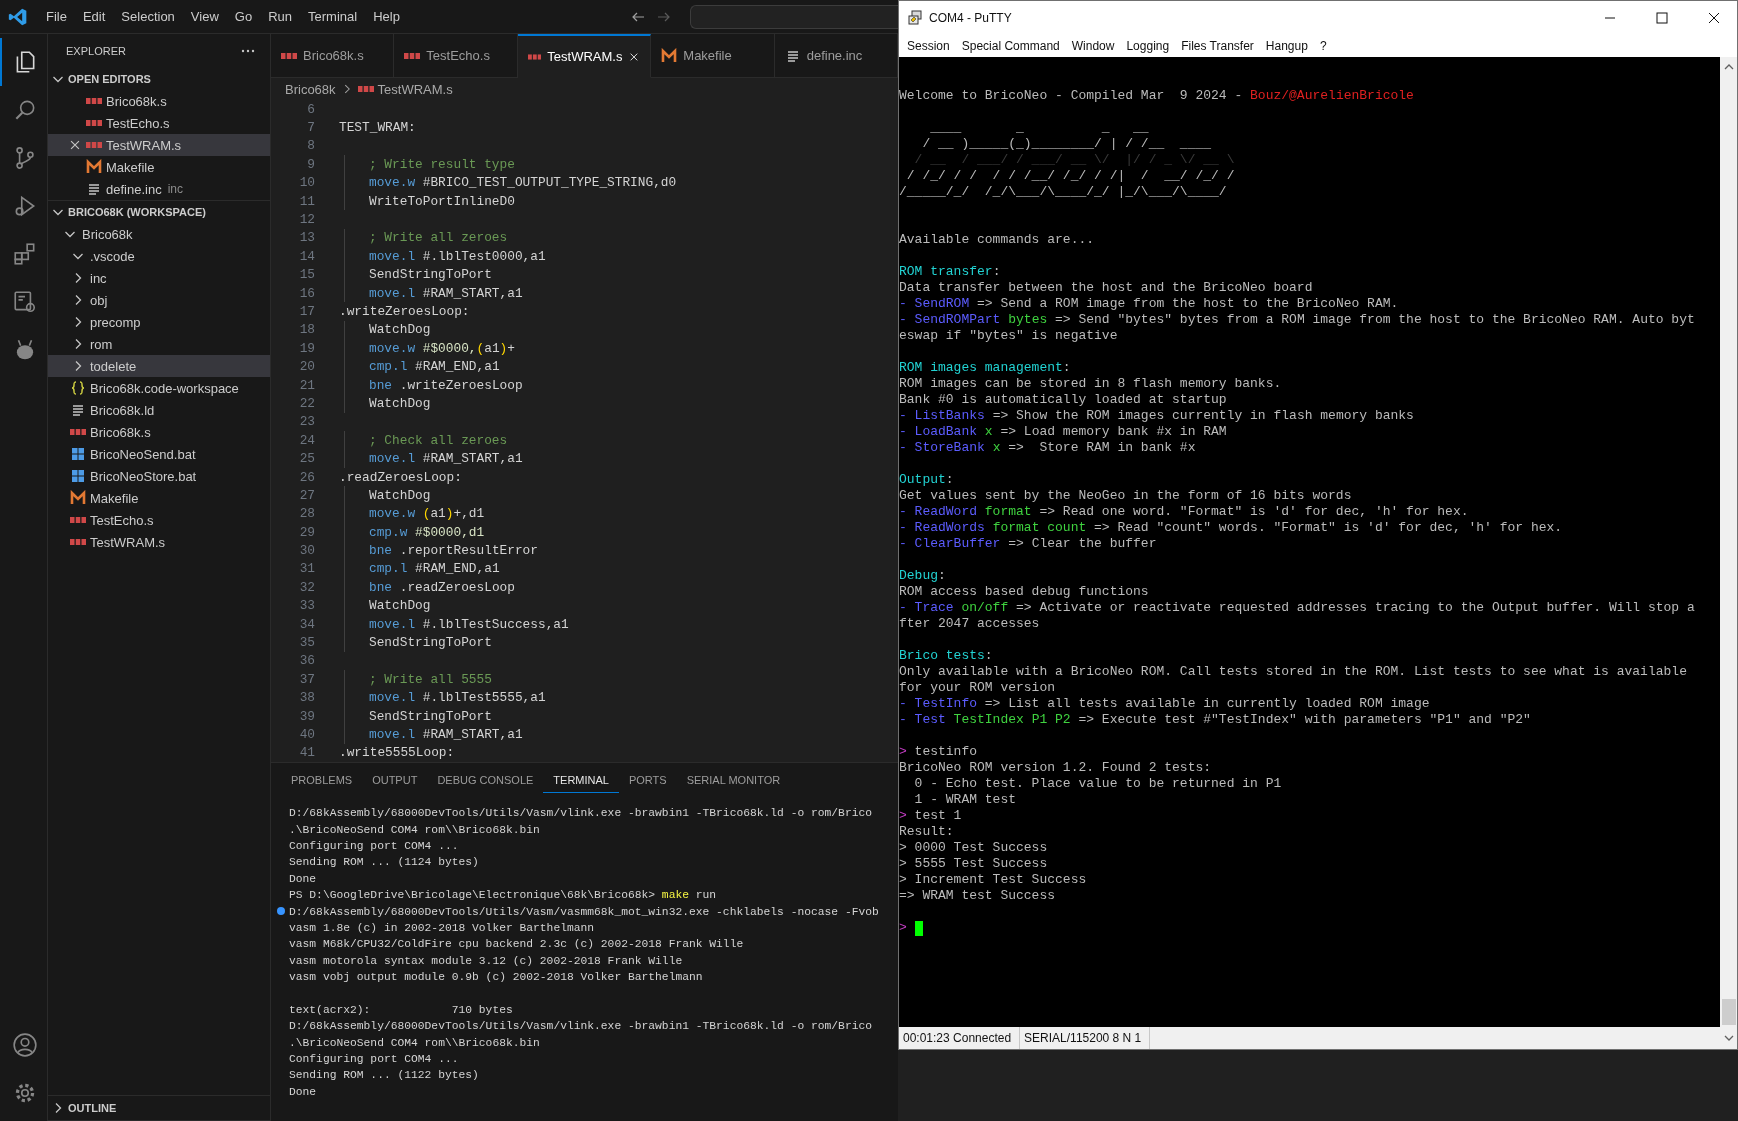 The height and width of the screenshot is (1121, 1738). Describe the element at coordinates (584, 56) in the screenshot. I see `editor-tab: TestWRAM.s` at that location.